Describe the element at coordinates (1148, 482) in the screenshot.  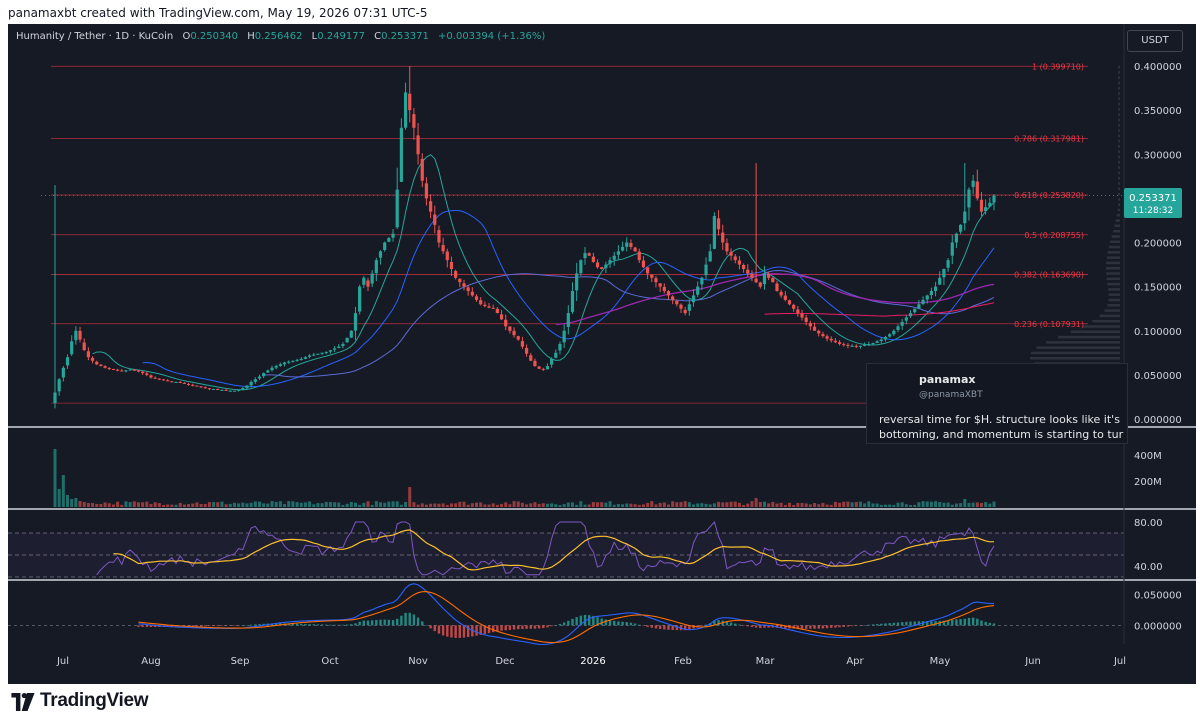
I see `volume-tick-label: 200M` at that location.